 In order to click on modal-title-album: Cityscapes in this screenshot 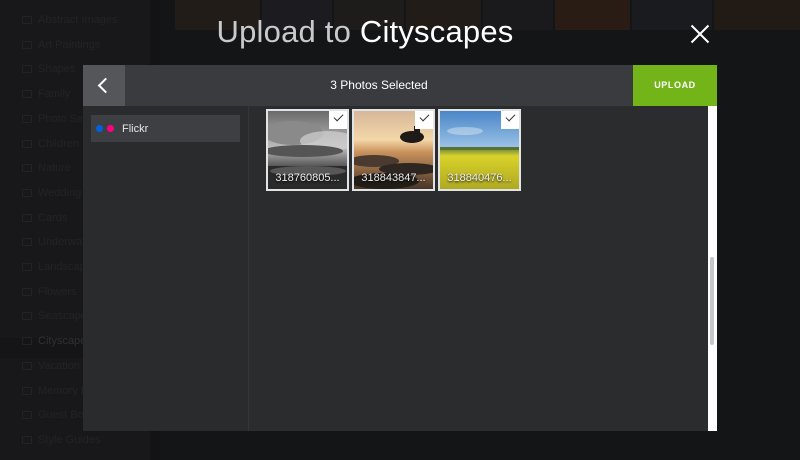, I will do `click(436, 31)`.